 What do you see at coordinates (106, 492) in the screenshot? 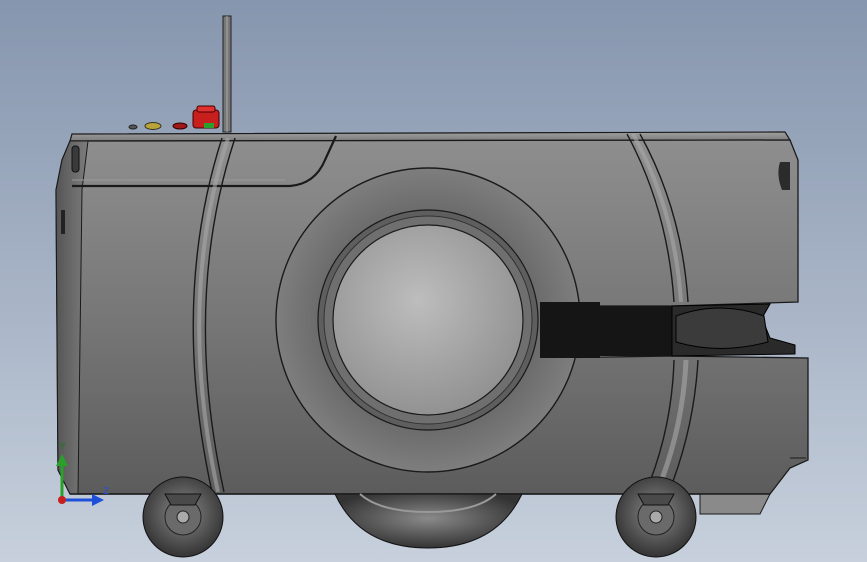
I see `triad-z-label: Z` at bounding box center [106, 492].